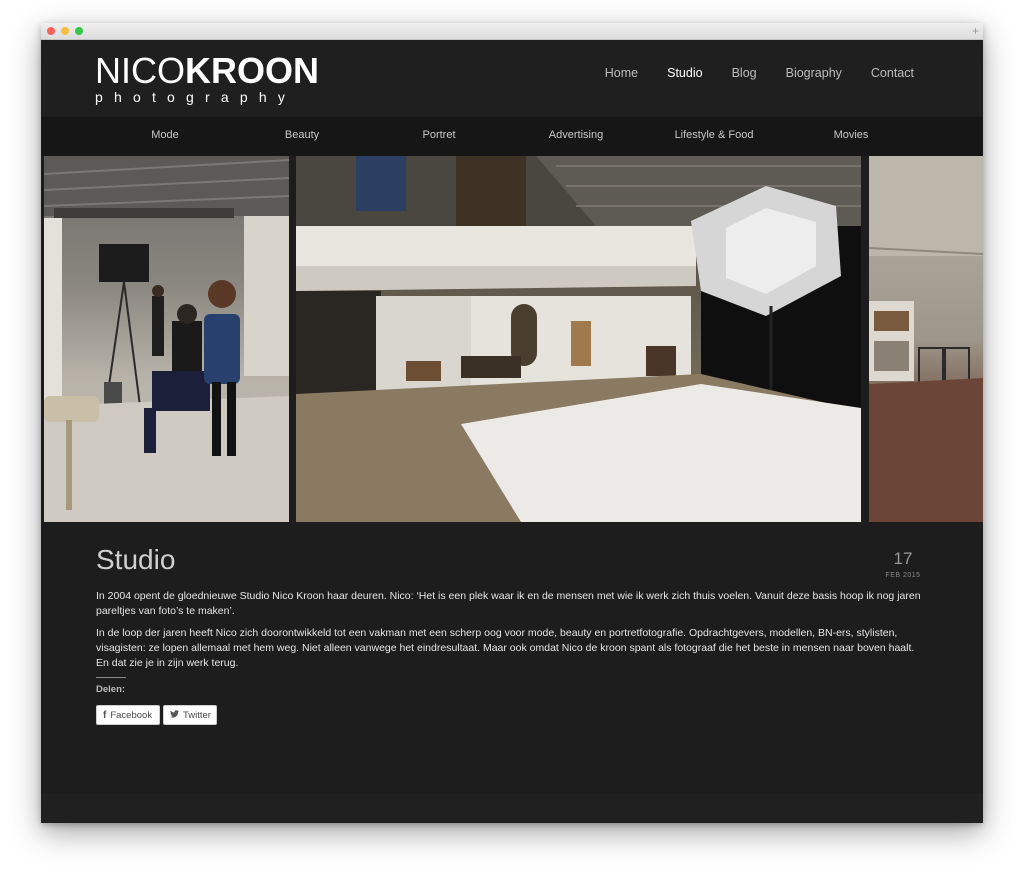 Image resolution: width=1024 pixels, height=882 pixels. Describe the element at coordinates (576, 135) in the screenshot. I see `category-advertising: Advertising` at that location.